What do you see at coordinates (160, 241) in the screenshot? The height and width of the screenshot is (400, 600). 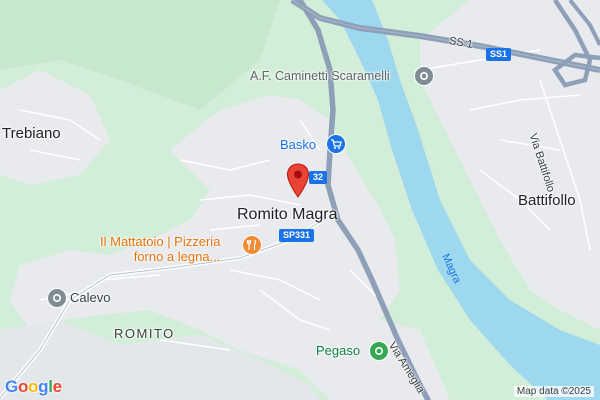 I see `poi-label-mattatoio-line1: Il Mattatoio | Pizzeria` at bounding box center [160, 241].